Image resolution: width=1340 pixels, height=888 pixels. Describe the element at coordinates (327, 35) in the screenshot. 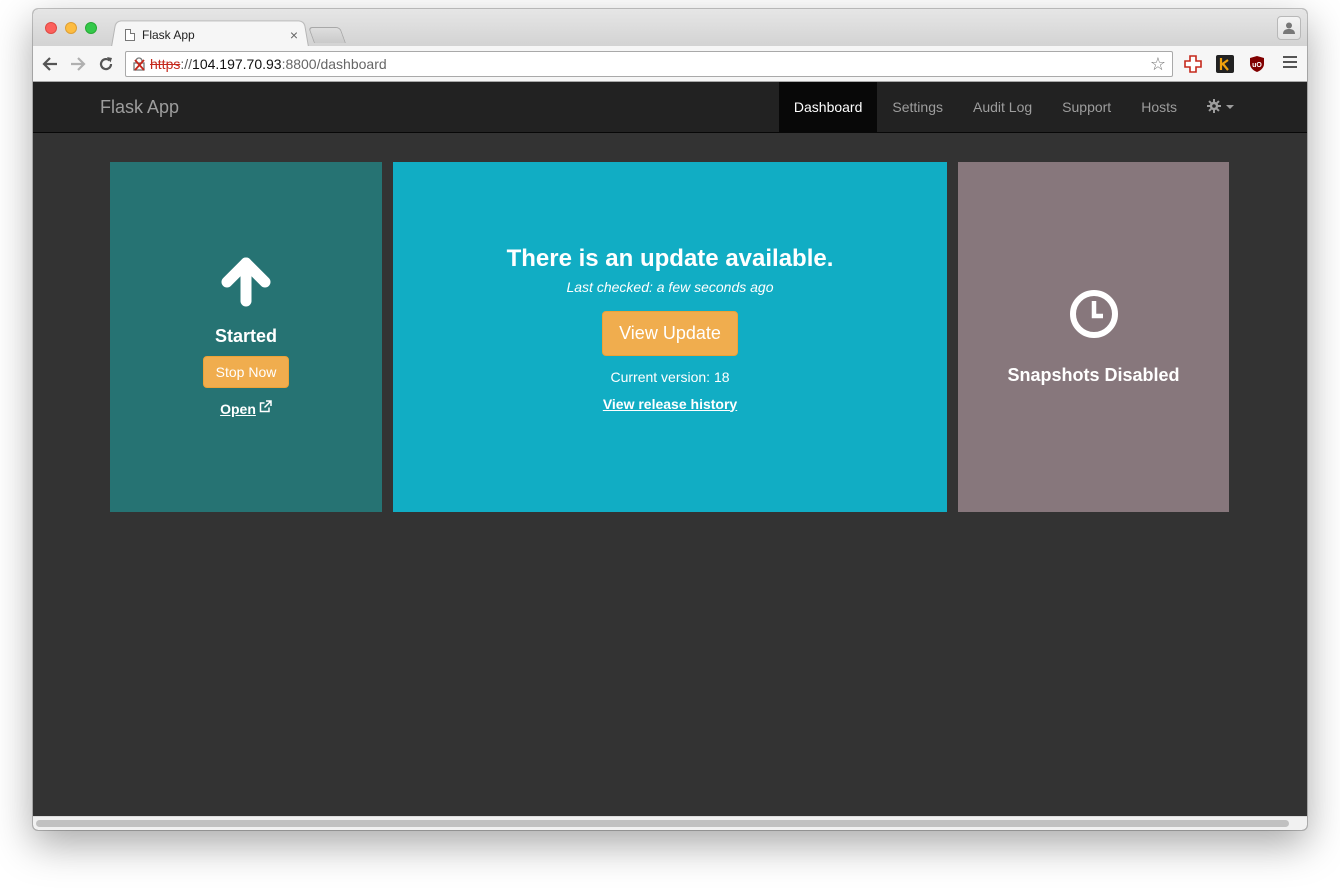

I see `new-tab-button` at that location.